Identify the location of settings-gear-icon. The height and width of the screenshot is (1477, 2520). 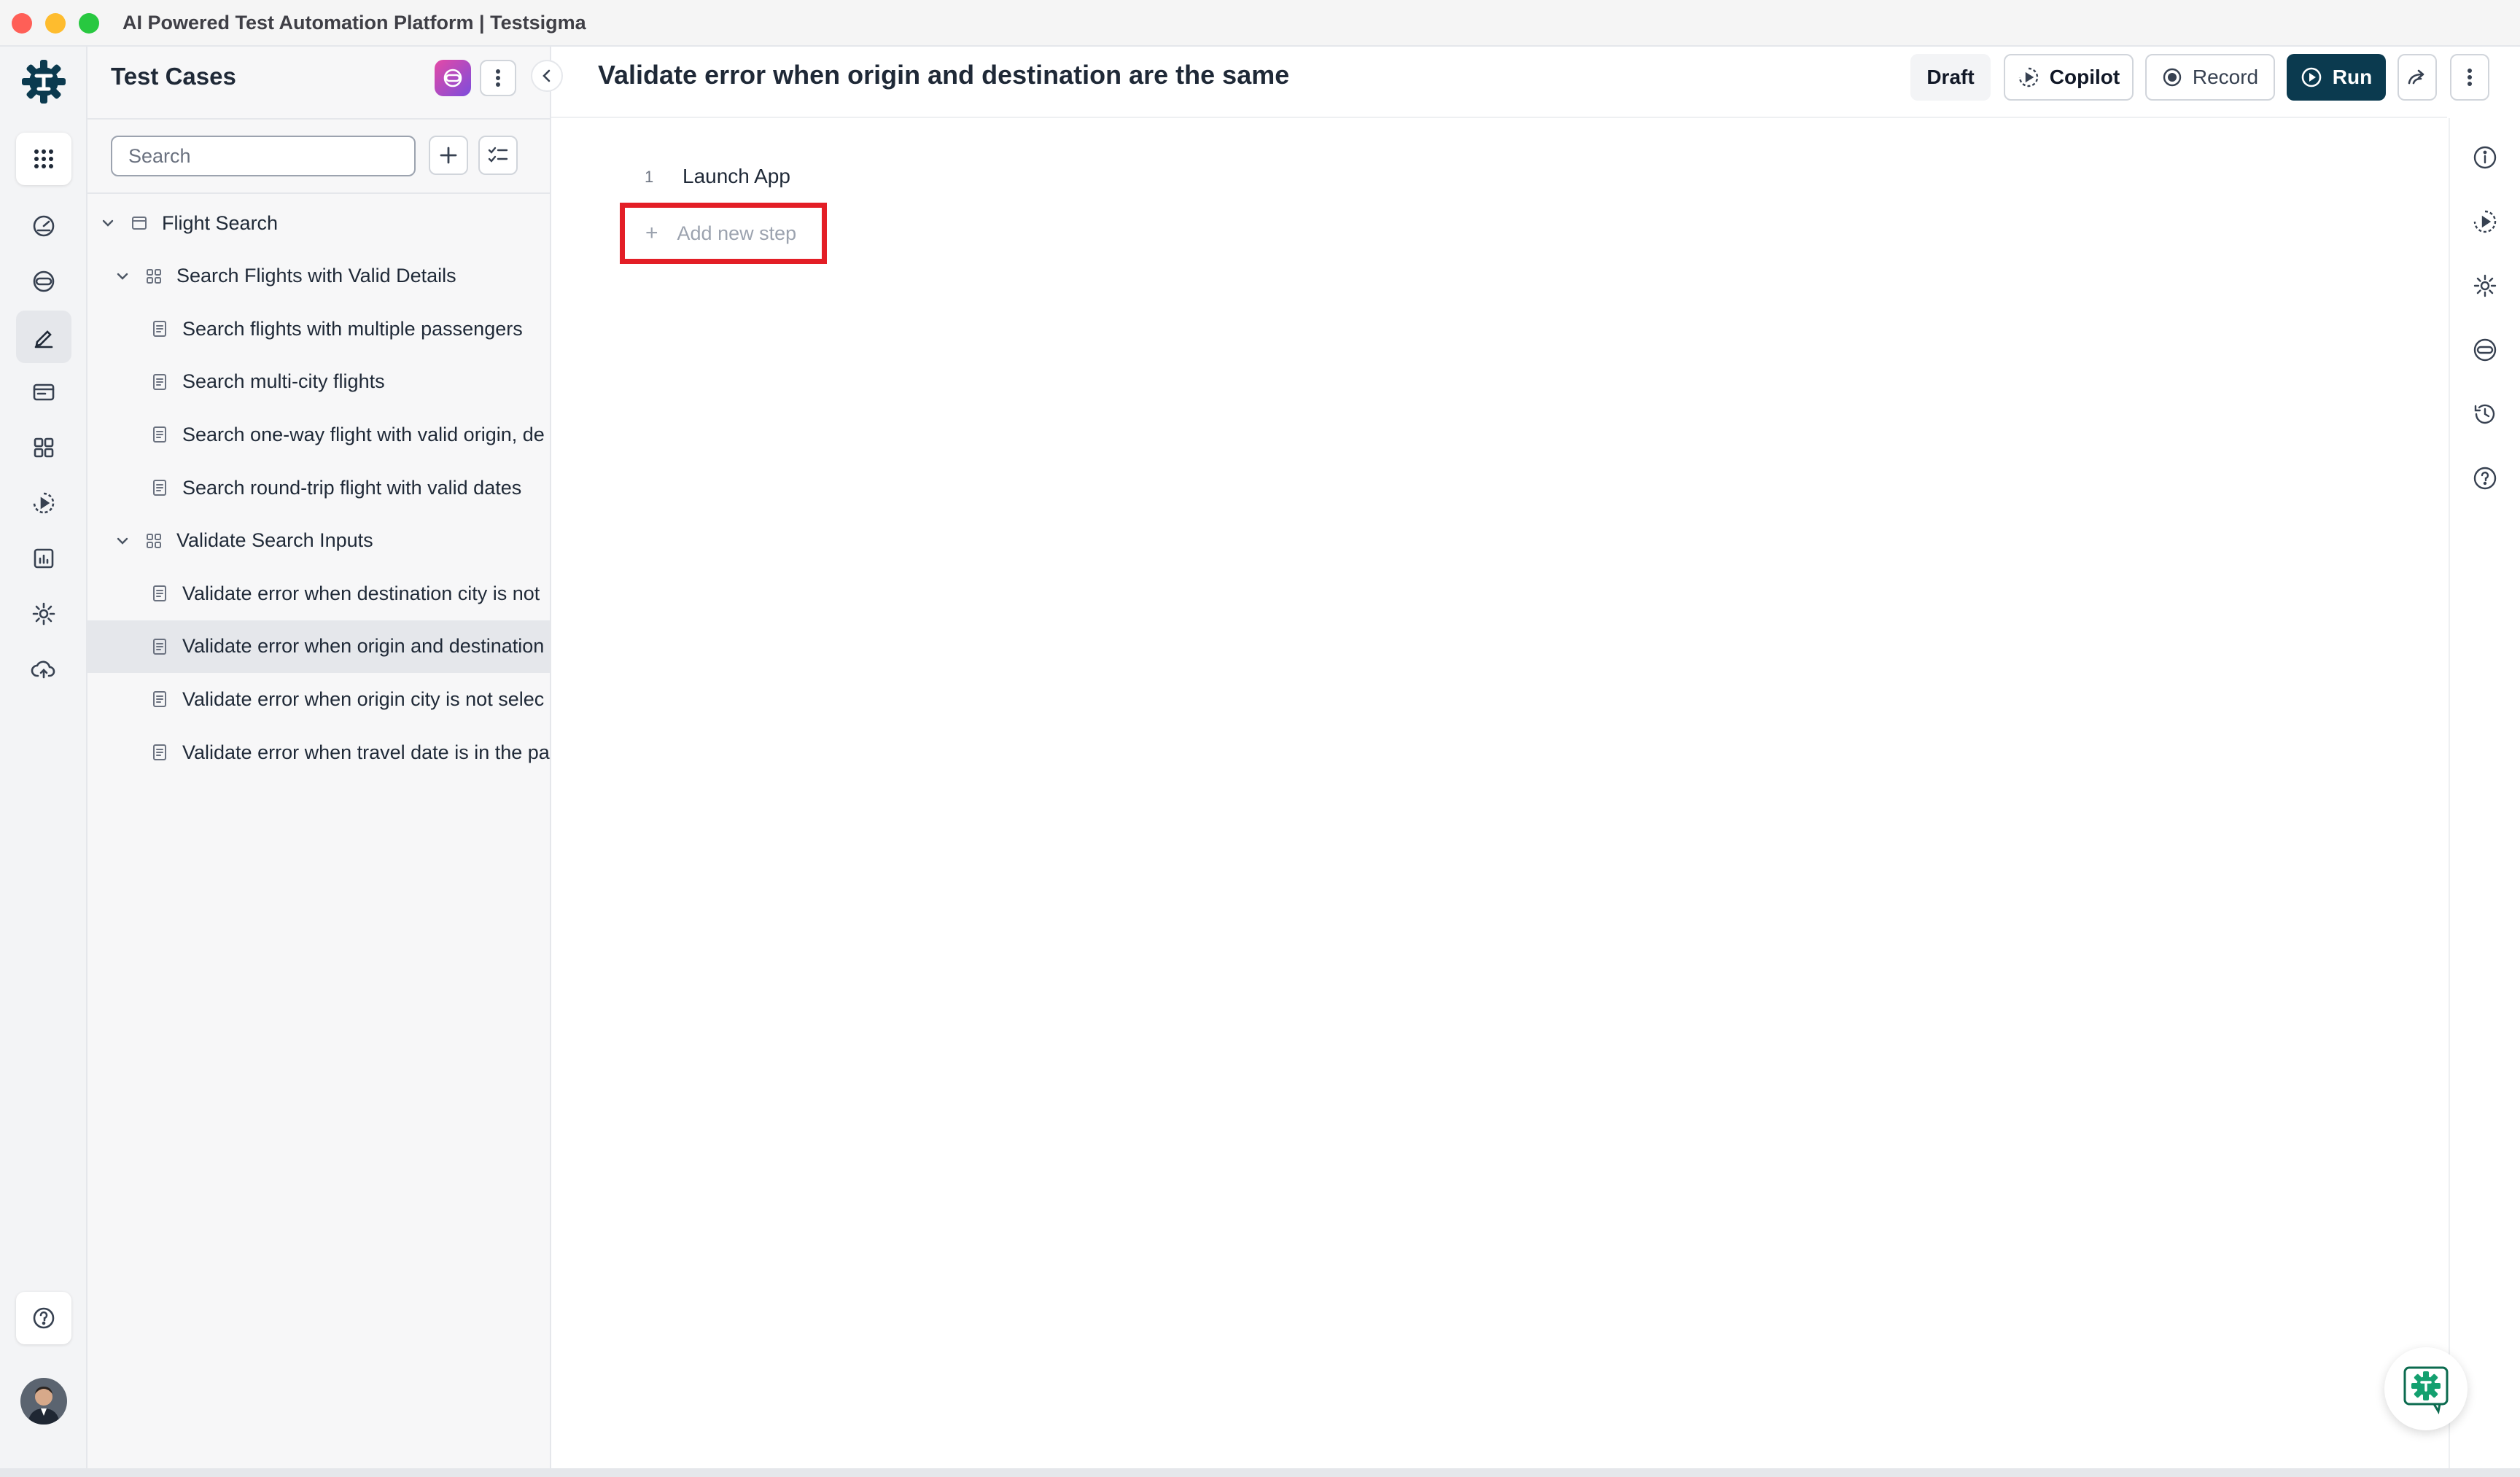
(43, 614).